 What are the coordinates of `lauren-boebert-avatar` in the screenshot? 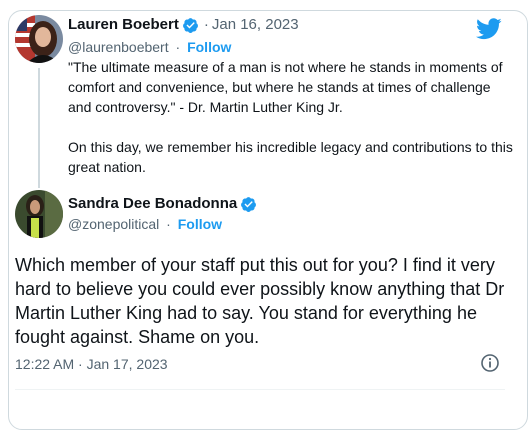 It's located at (39, 39).